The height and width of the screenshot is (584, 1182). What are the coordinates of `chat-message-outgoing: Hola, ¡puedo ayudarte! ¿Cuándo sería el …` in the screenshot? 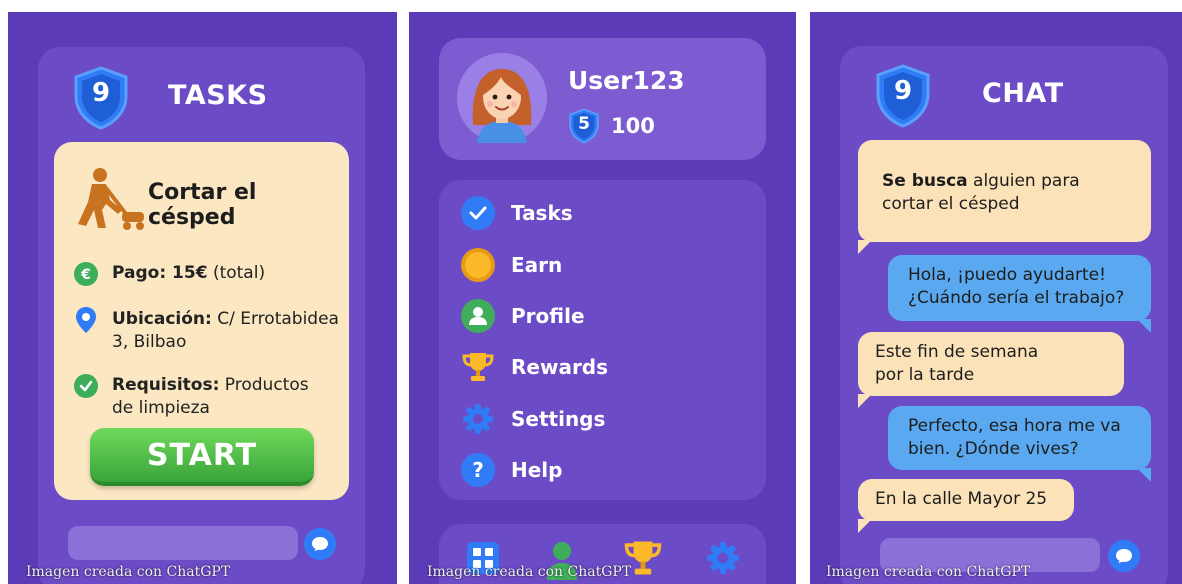 It's located at (1019, 288).